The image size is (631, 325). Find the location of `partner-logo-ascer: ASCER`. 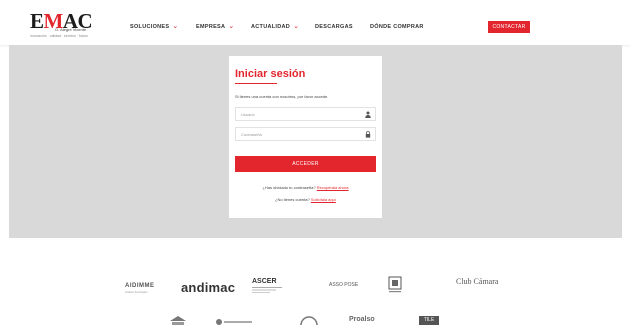

partner-logo-ascer: ASCER is located at coordinates (264, 281).